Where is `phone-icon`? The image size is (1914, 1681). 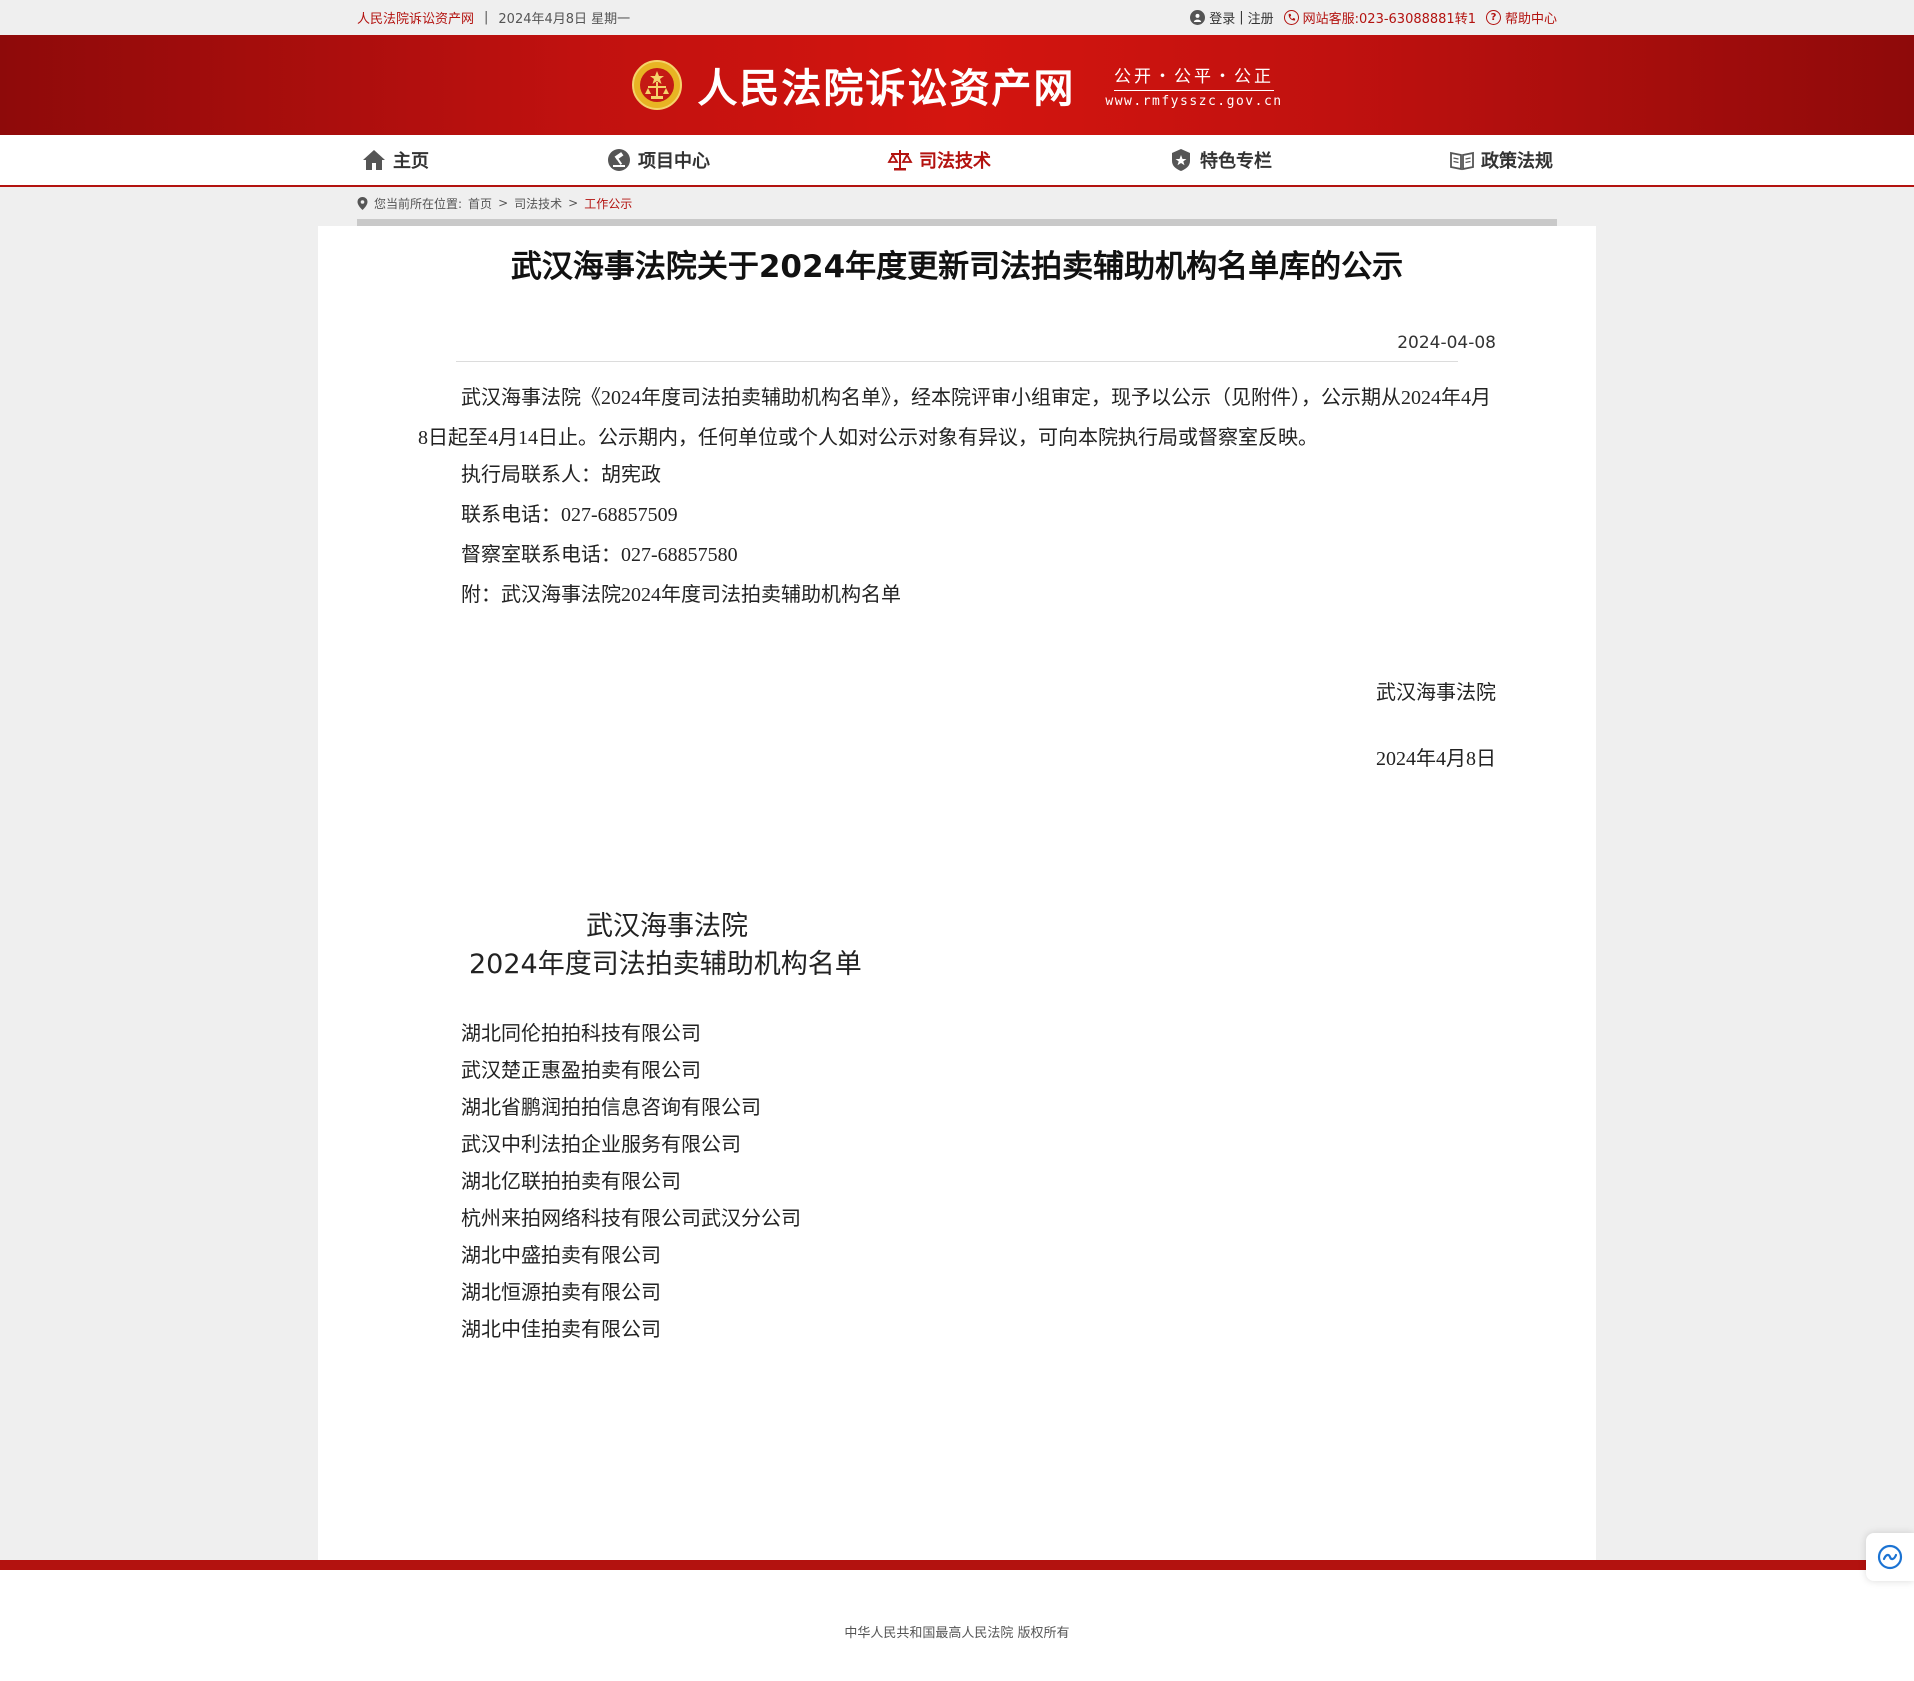 phone-icon is located at coordinates (1291, 17).